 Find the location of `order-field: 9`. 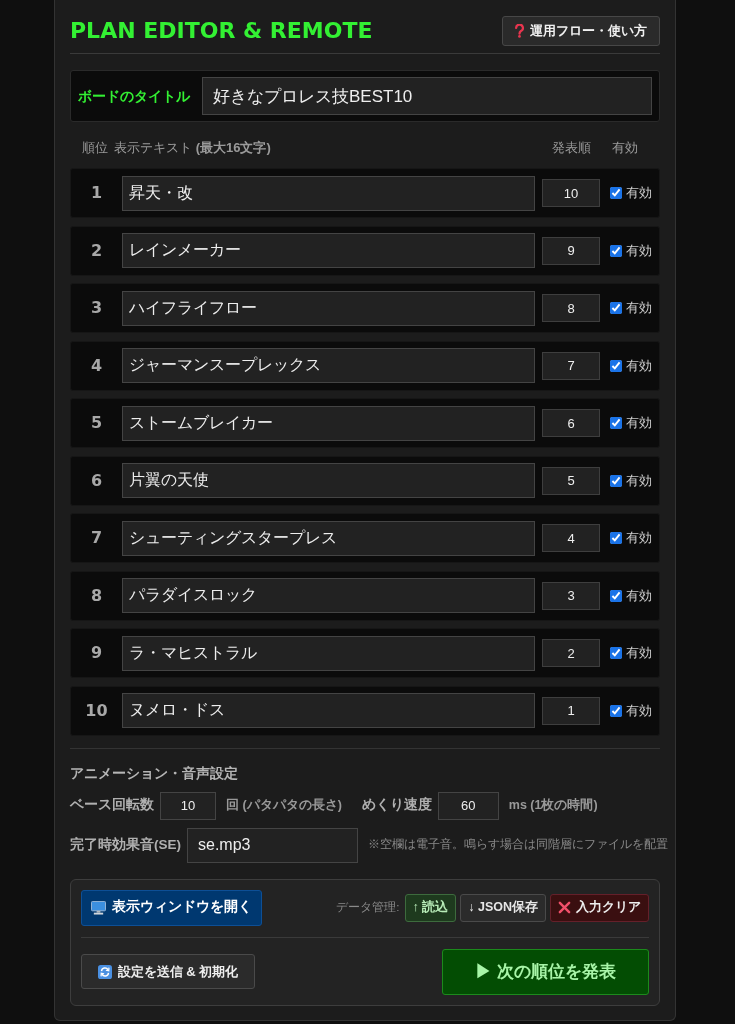

order-field: 9 is located at coordinates (571, 250).